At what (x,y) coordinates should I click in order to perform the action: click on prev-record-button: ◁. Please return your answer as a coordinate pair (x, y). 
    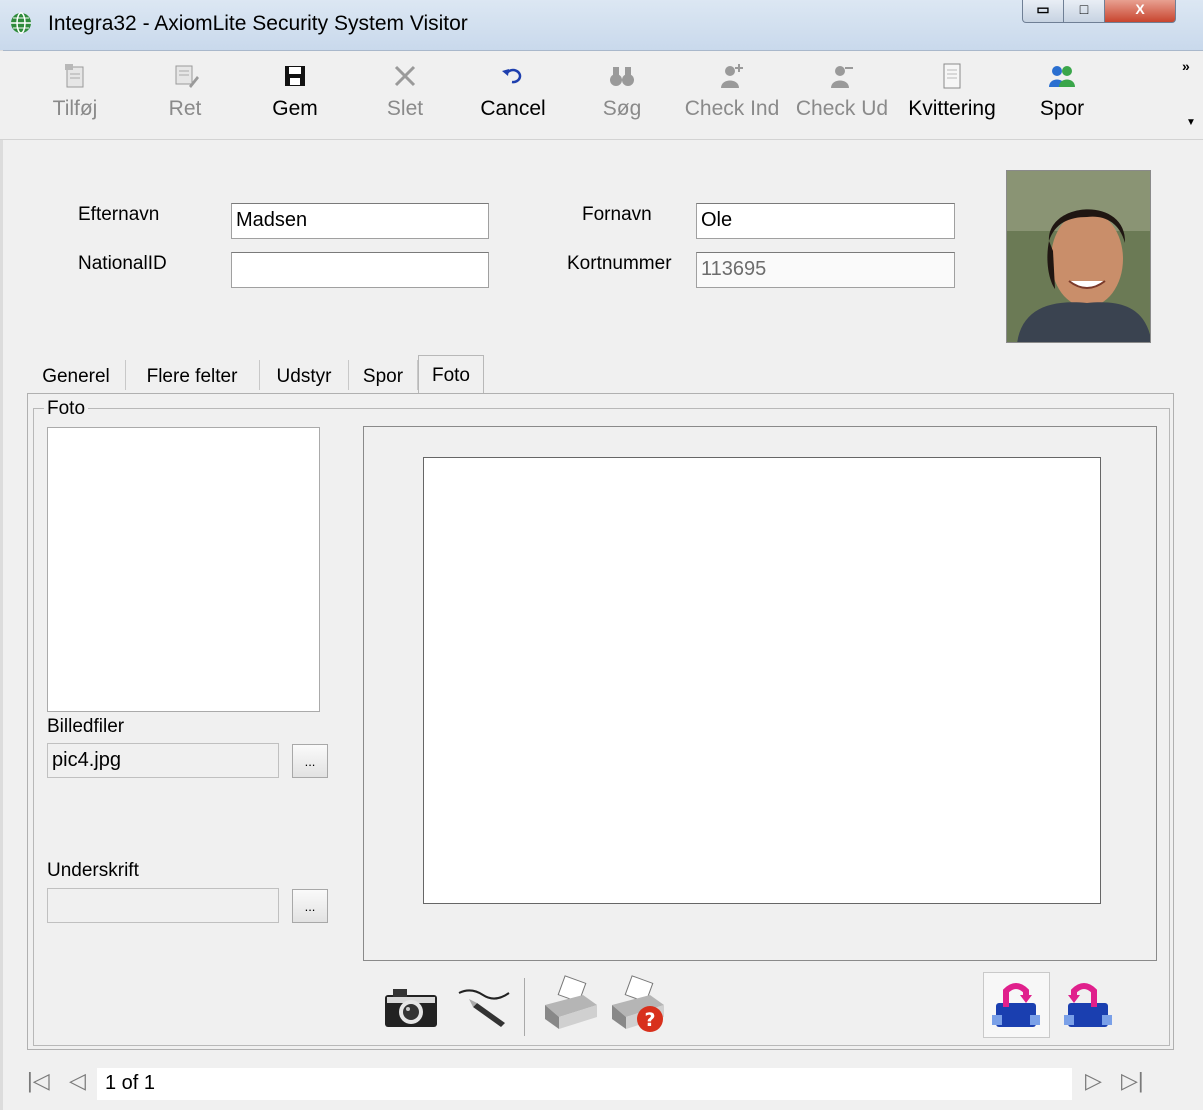
    Looking at the image, I should click on (77, 1081).